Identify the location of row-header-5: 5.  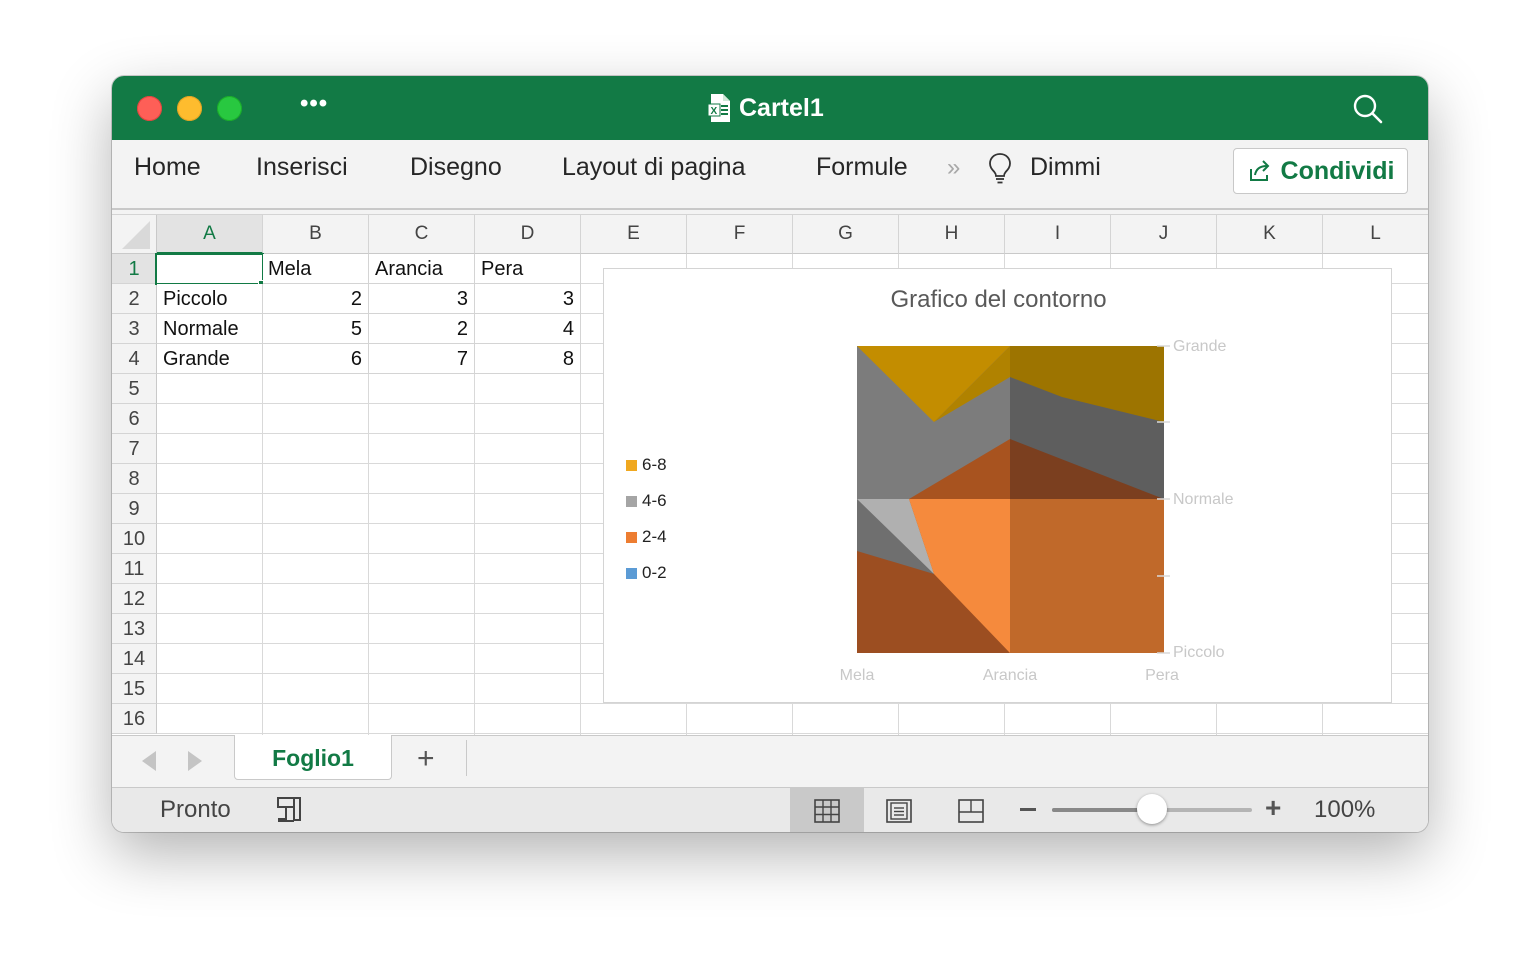
(134, 389).